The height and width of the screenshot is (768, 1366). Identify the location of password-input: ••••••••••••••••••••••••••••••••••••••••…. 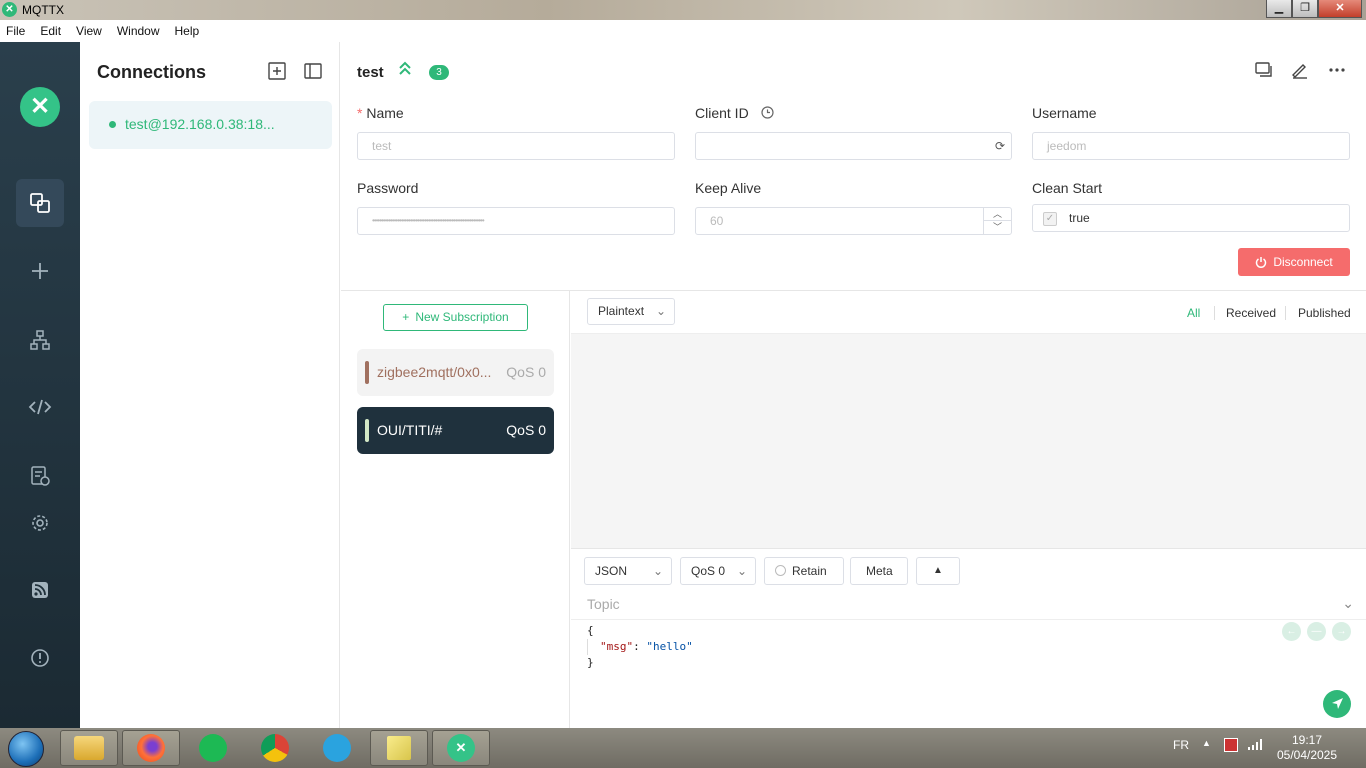
(516, 221).